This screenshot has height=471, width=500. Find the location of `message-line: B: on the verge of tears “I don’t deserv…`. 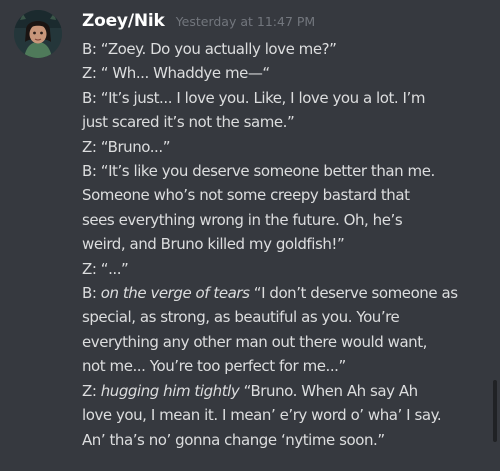

message-line: B: on the verge of tears “I don’t deserv… is located at coordinates (284, 293).